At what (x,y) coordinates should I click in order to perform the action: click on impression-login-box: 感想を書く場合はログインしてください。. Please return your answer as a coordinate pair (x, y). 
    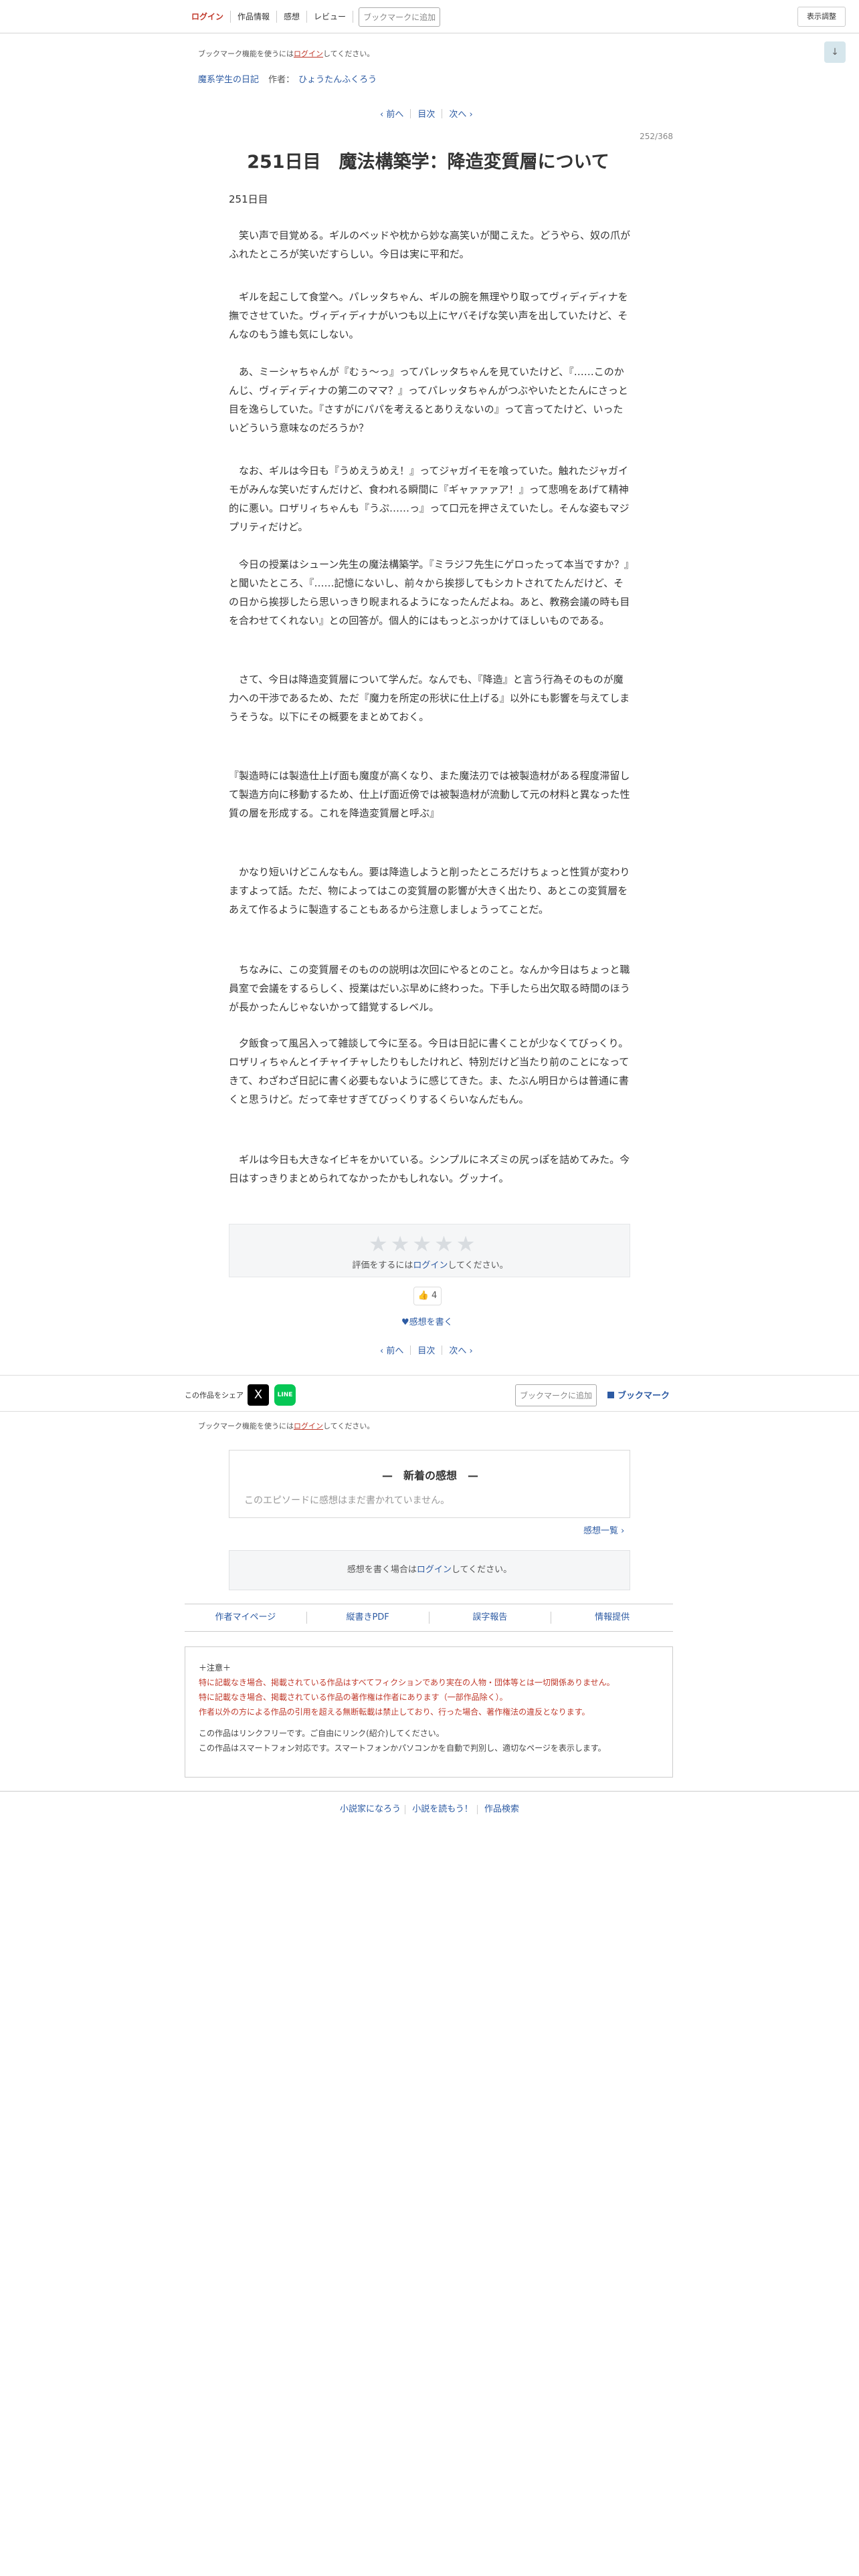
    Looking at the image, I should click on (429, 1570).